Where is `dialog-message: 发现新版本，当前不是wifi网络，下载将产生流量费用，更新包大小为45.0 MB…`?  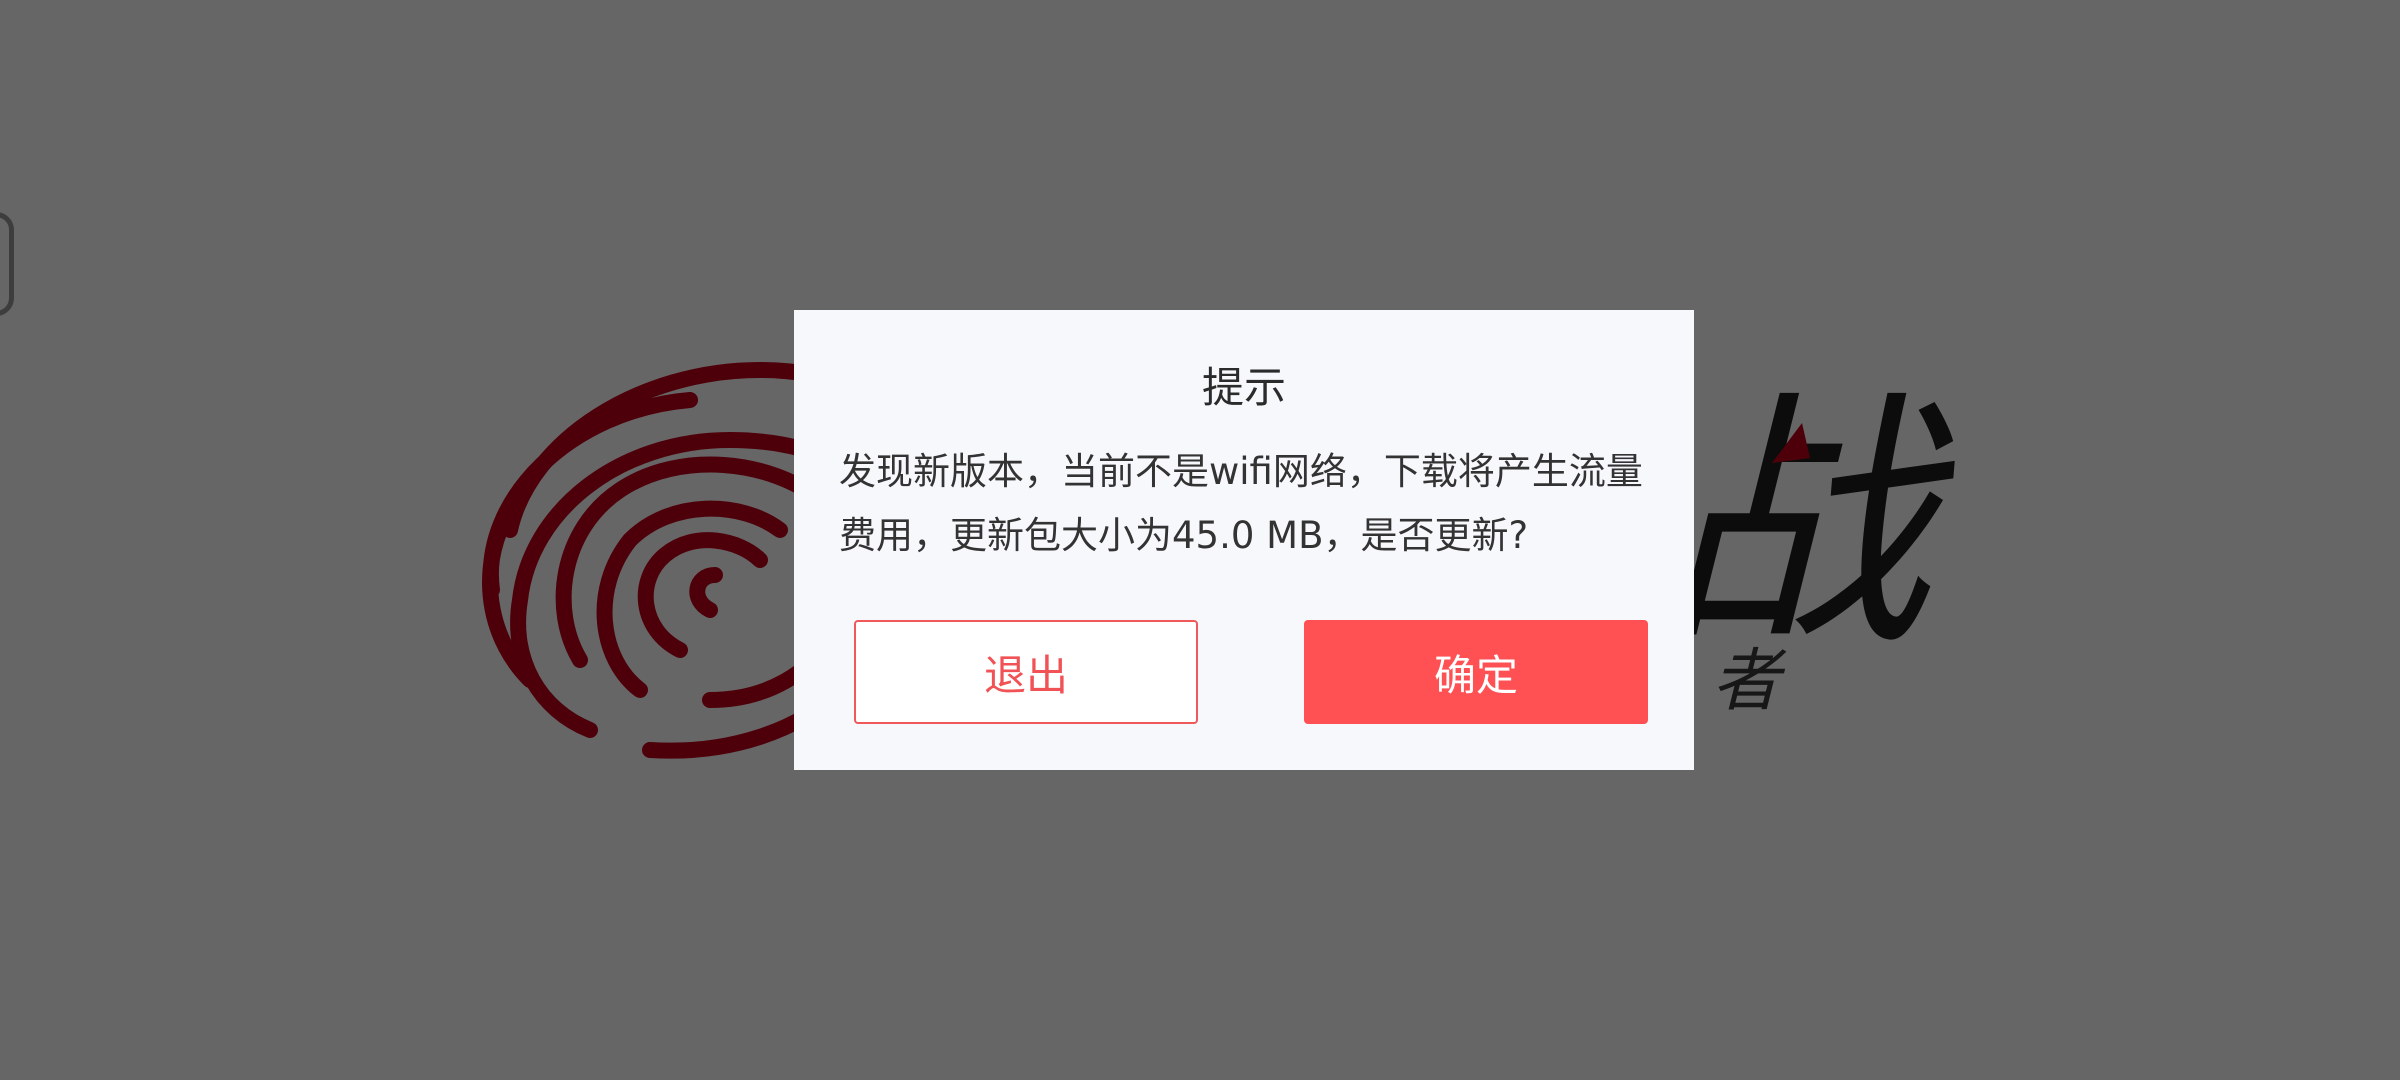 dialog-message: 发现新版本，当前不是wifi网络，下载将产生流量费用，更新包大小为45.0 MB… is located at coordinates (1241, 503).